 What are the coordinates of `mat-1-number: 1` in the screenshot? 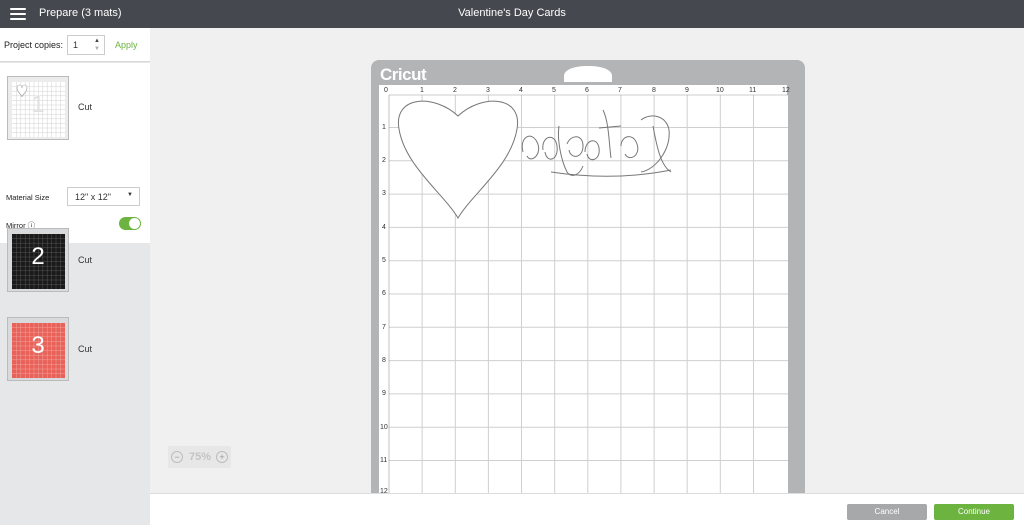 It's located at (38, 104).